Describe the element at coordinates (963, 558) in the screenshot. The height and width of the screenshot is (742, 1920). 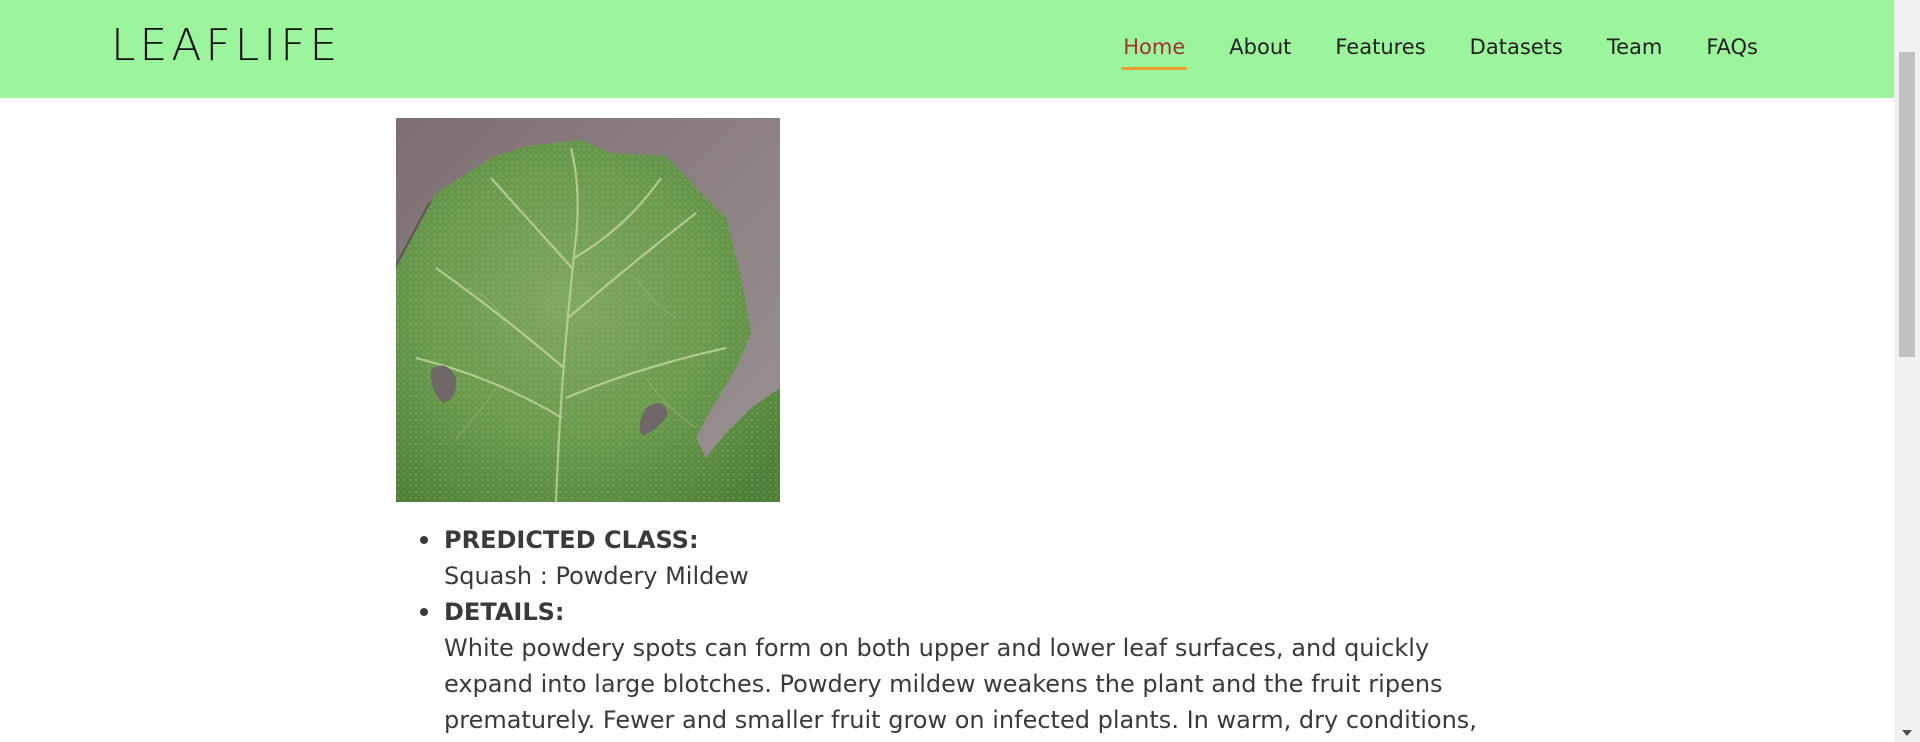
I see `predicted-class-item: PREDICTED CLASS: Squash : Powdery Mildew` at that location.